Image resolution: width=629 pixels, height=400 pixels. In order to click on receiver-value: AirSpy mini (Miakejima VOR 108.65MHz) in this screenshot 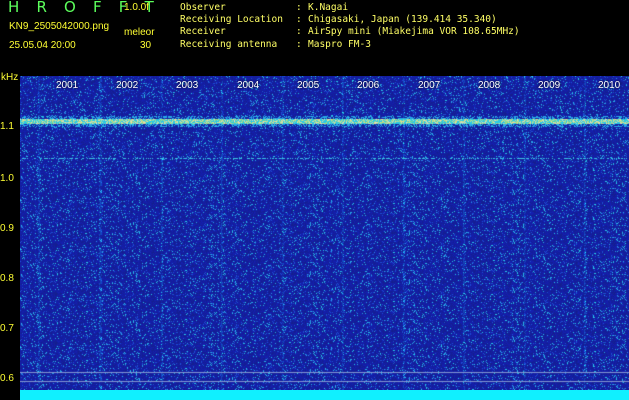, I will do `click(414, 32)`.